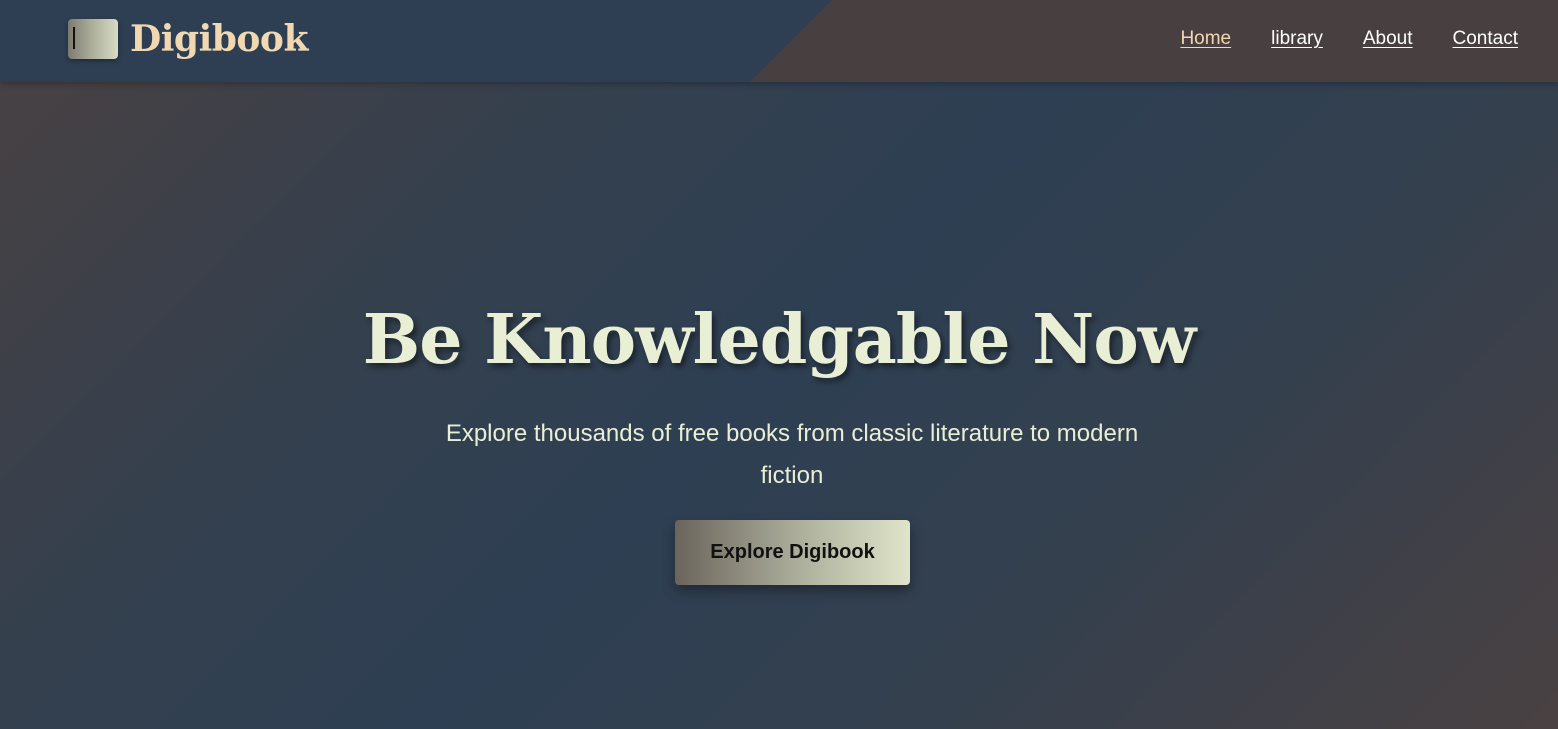 The image size is (1558, 729). Describe the element at coordinates (1205, 39) in the screenshot. I see `nav-link-home: Home` at that location.